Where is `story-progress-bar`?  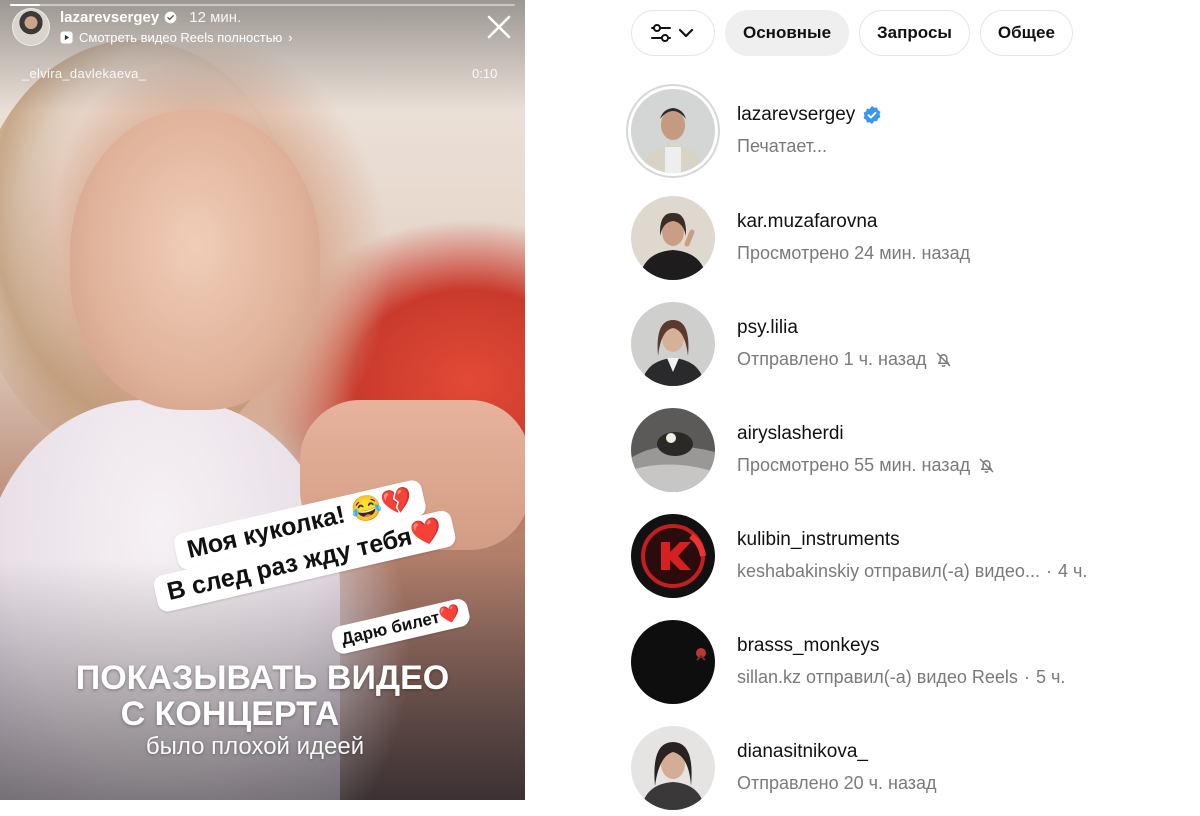
story-progress-bar is located at coordinates (262, 5).